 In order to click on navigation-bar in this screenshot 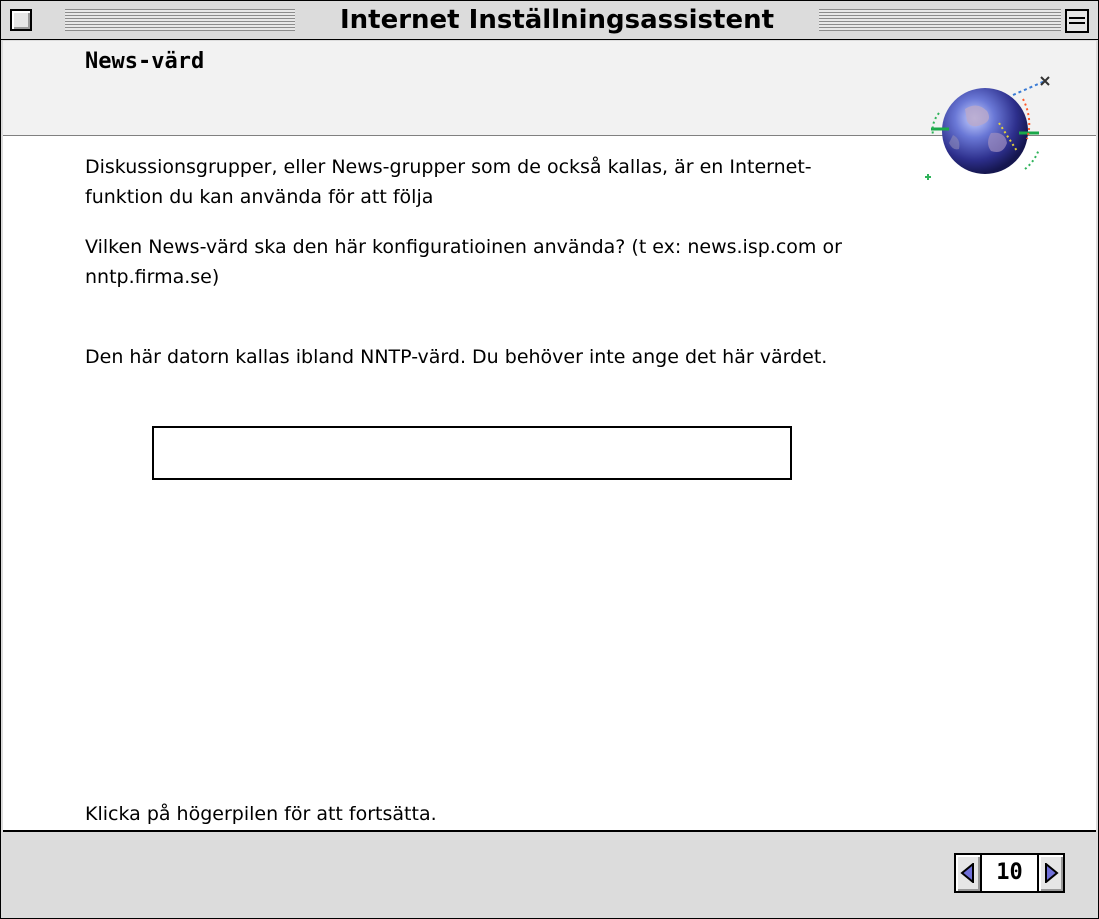, I will do `click(549, 874)`.